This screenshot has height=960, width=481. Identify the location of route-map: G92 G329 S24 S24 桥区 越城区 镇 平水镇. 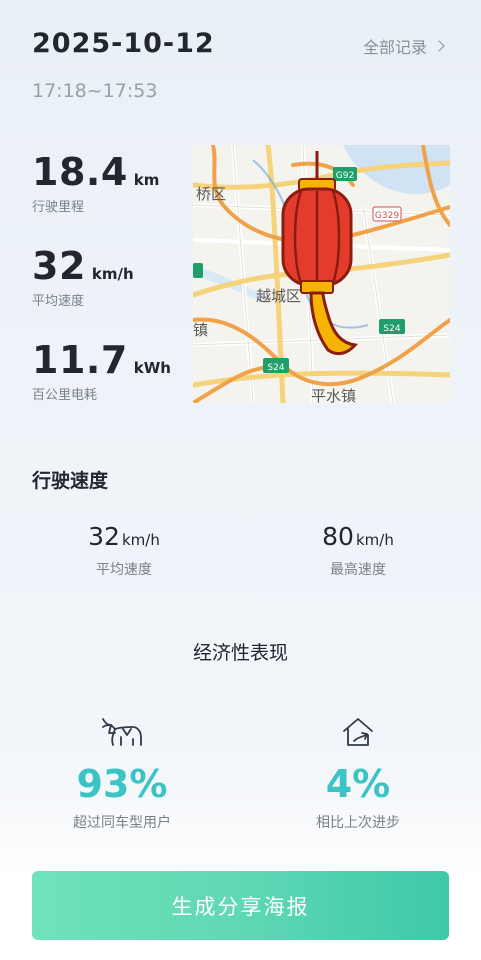
(321, 274).